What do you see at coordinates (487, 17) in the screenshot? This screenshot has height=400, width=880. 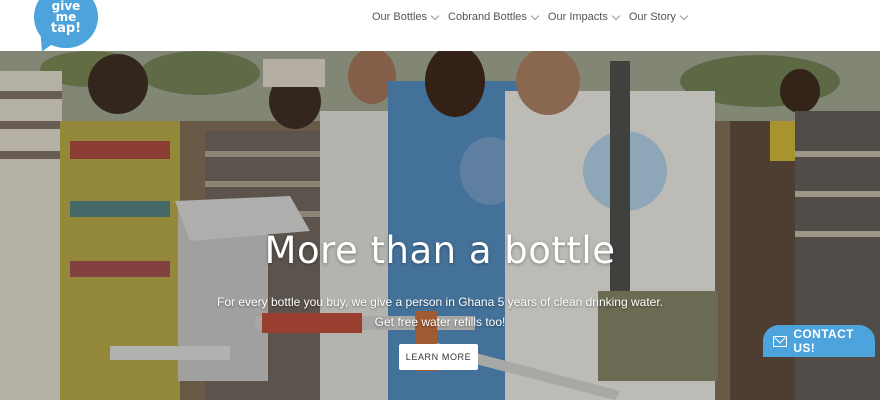 I see `nav-cobrand-bottles-label: Cobrand Bottles` at bounding box center [487, 17].